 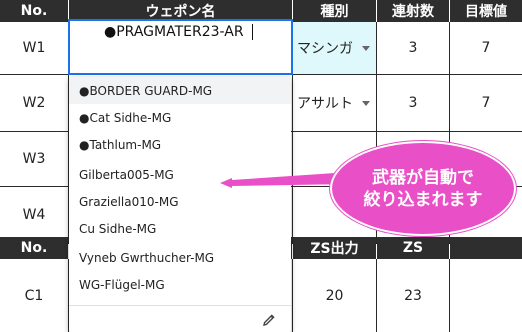 I want to click on option-label: WG-Flügel-MG, so click(x=122, y=284).